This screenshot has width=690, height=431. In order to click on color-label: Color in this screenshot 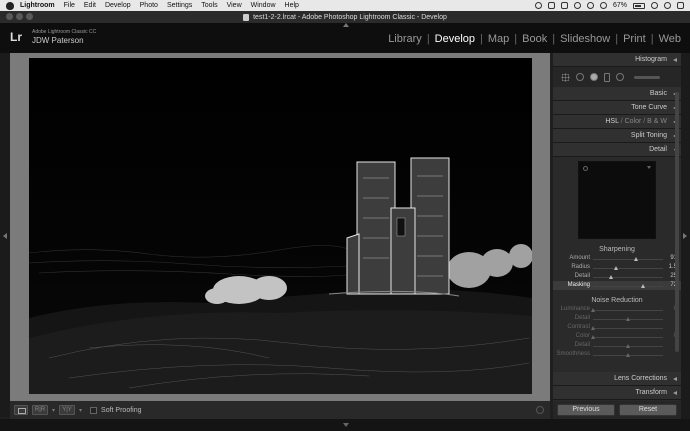, I will do `click(633, 121)`.